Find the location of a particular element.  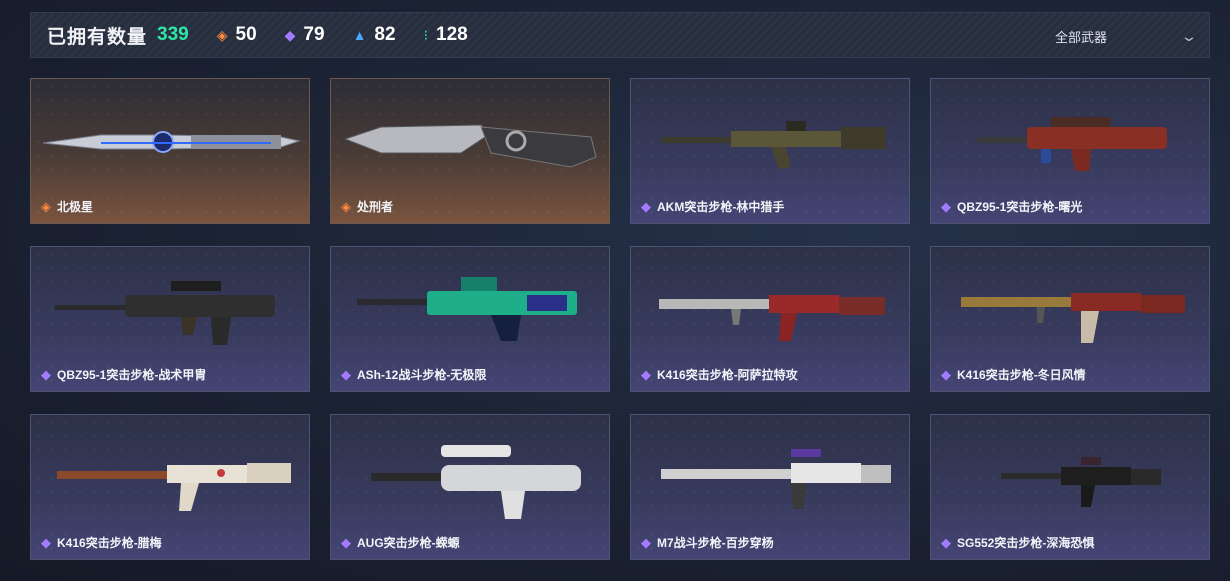

weapon-card: ◆ QBZ95-1突击步枪-曙光 is located at coordinates (1070, 151).